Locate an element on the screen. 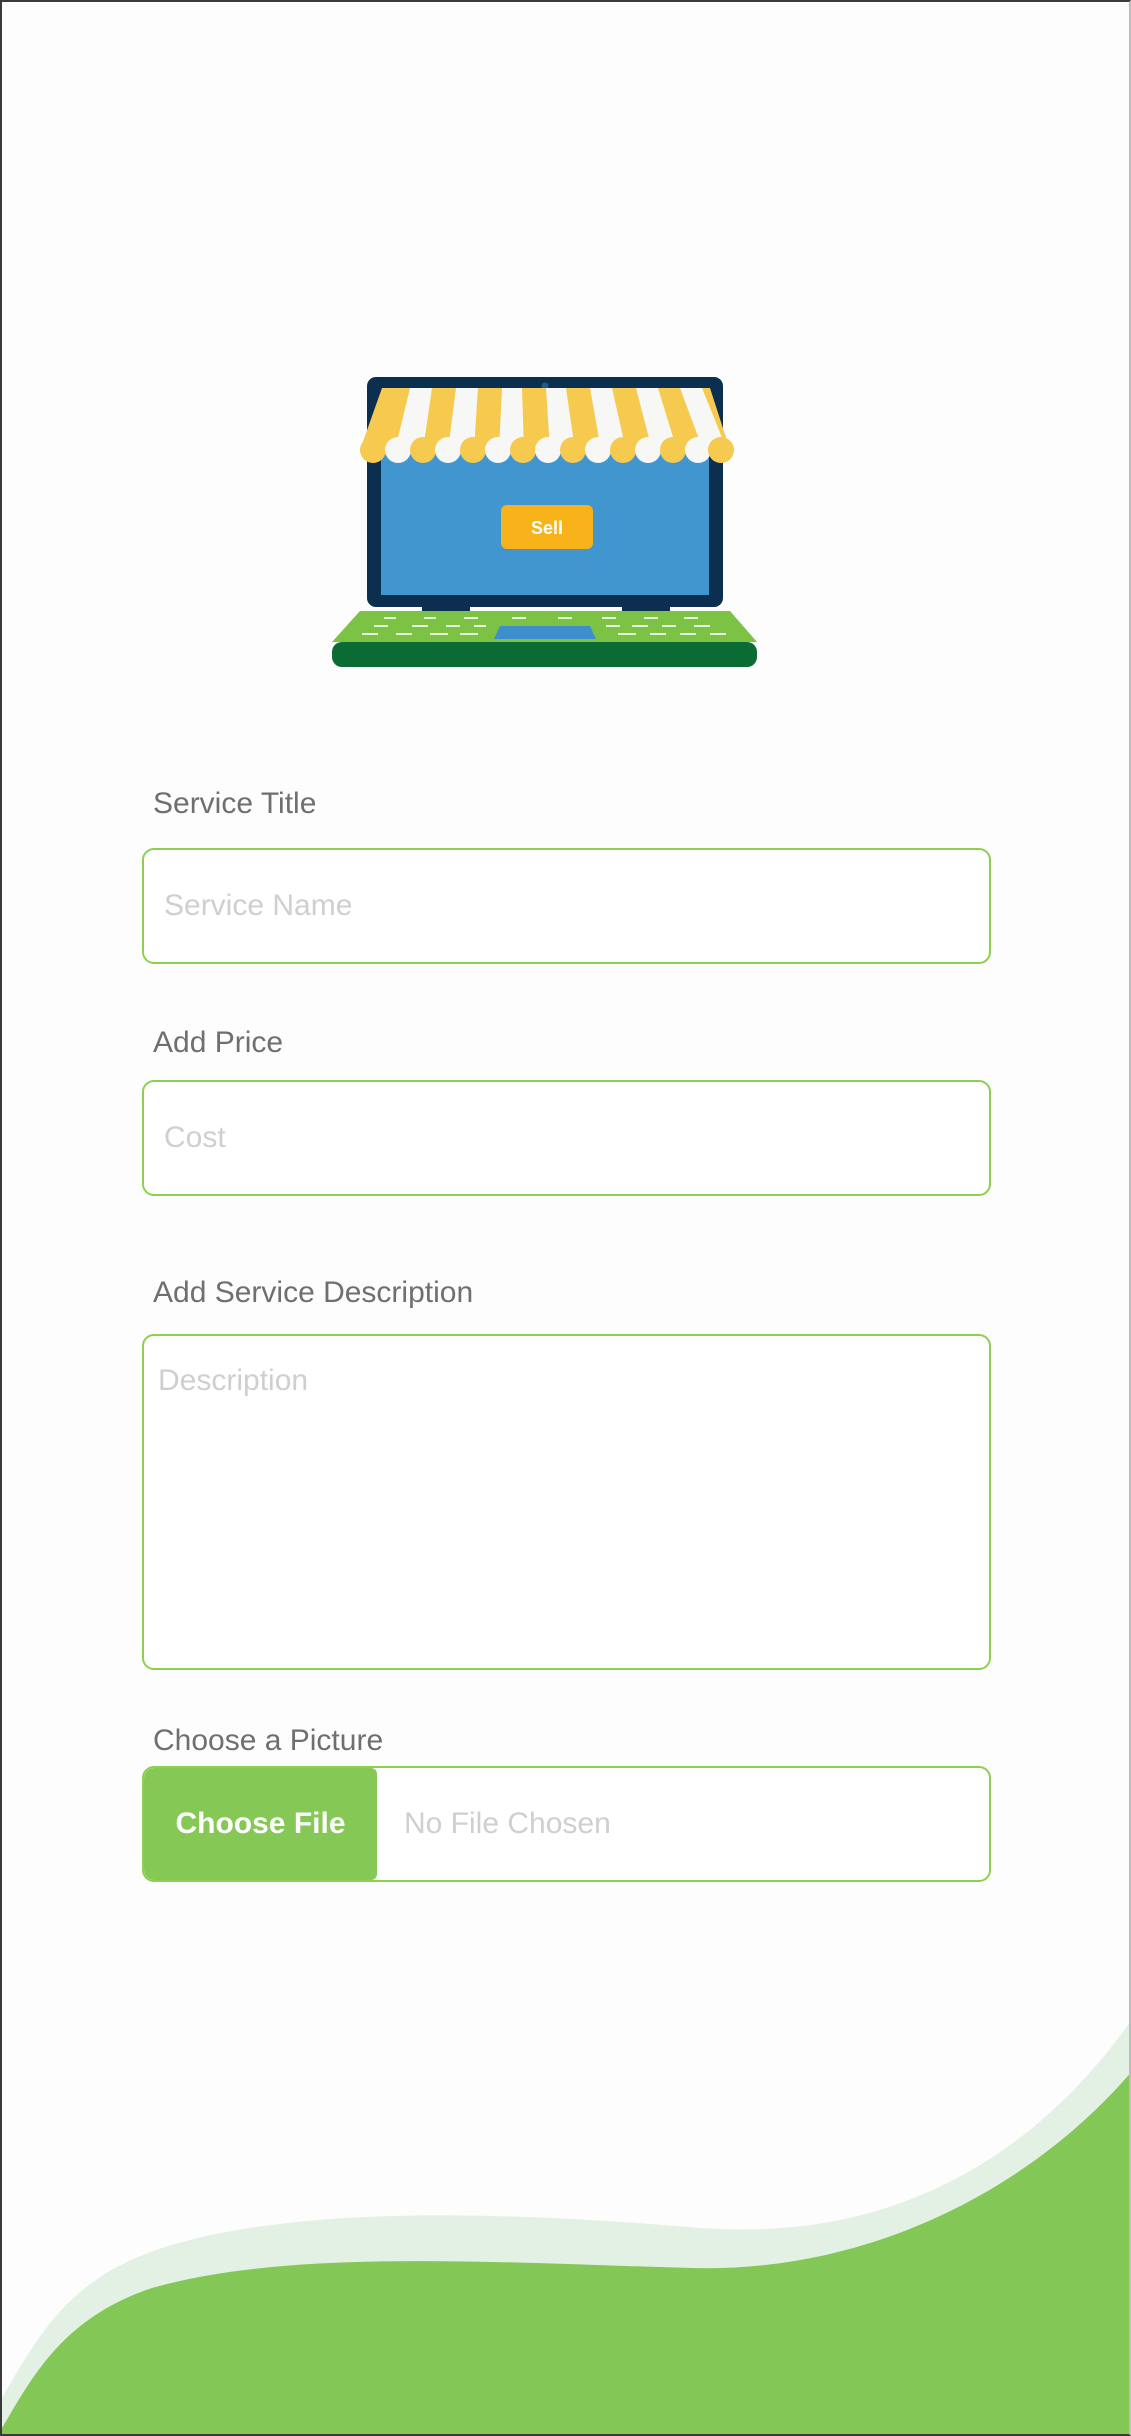  picture-label: Choose a Picture is located at coordinates (268, 1740).